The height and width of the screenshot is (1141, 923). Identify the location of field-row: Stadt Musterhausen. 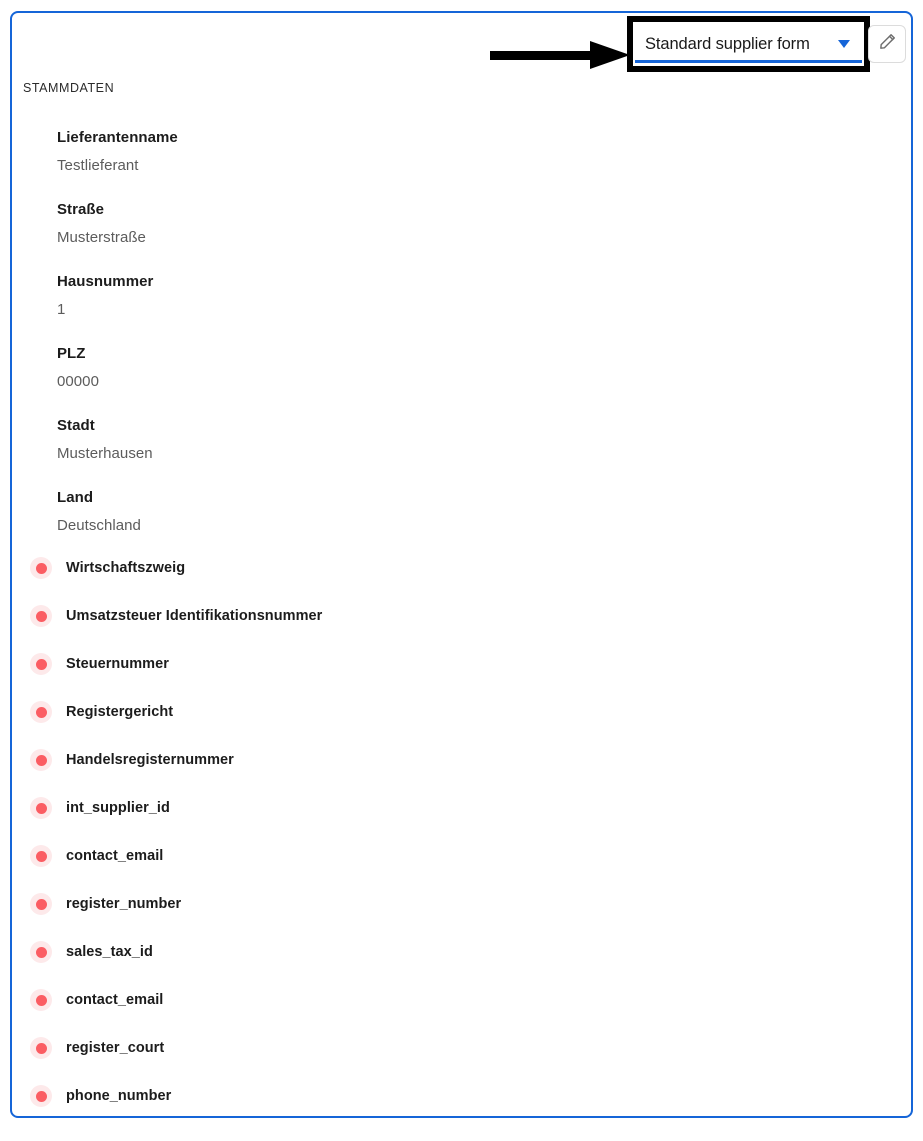
(461, 437).